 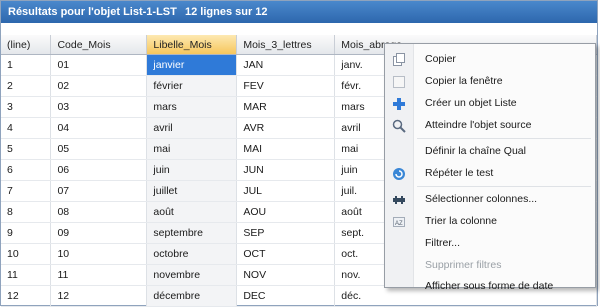 What do you see at coordinates (399, 174) in the screenshot?
I see `refresh-icon` at bounding box center [399, 174].